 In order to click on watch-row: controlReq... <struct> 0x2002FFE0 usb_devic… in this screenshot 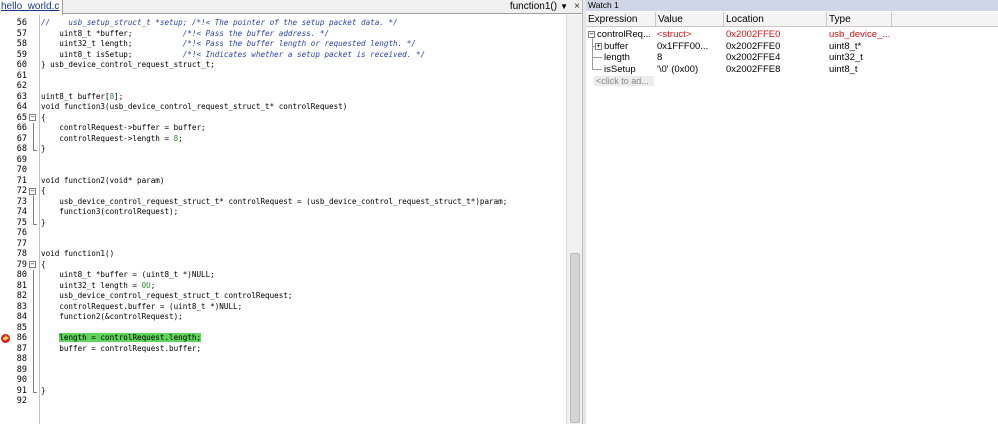, I will do `click(792, 34)`.